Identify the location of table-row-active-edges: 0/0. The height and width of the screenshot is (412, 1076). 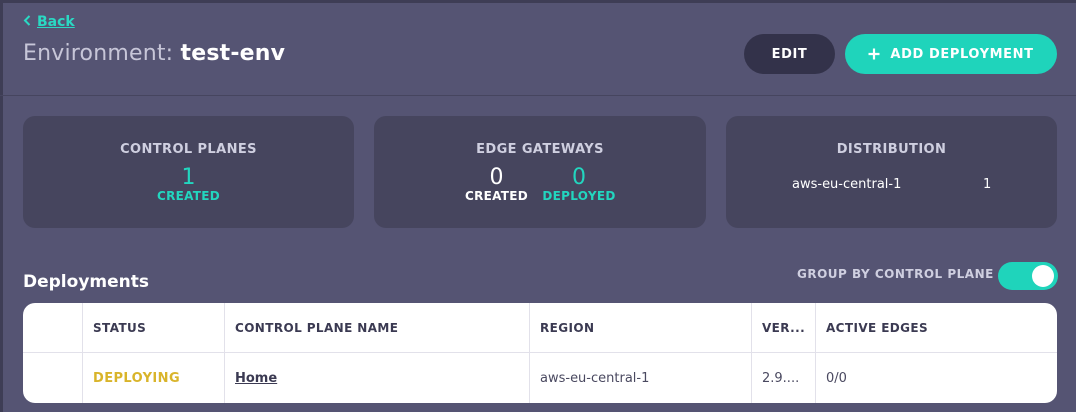
(836, 378).